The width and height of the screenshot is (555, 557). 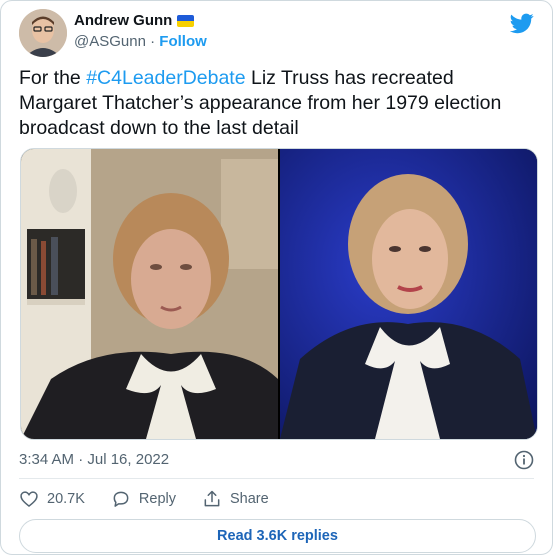 I want to click on avatar, so click(x=43, y=33).